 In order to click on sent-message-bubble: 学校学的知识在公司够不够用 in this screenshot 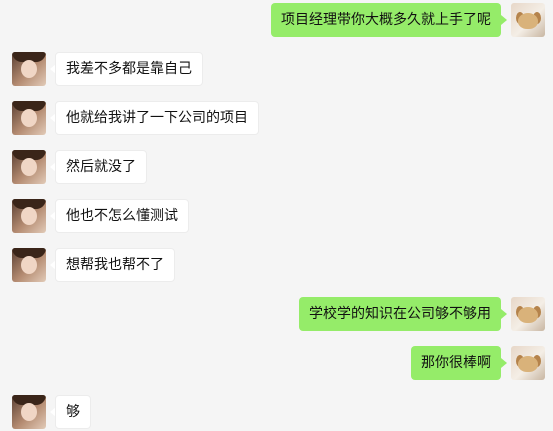, I will do `click(400, 314)`.